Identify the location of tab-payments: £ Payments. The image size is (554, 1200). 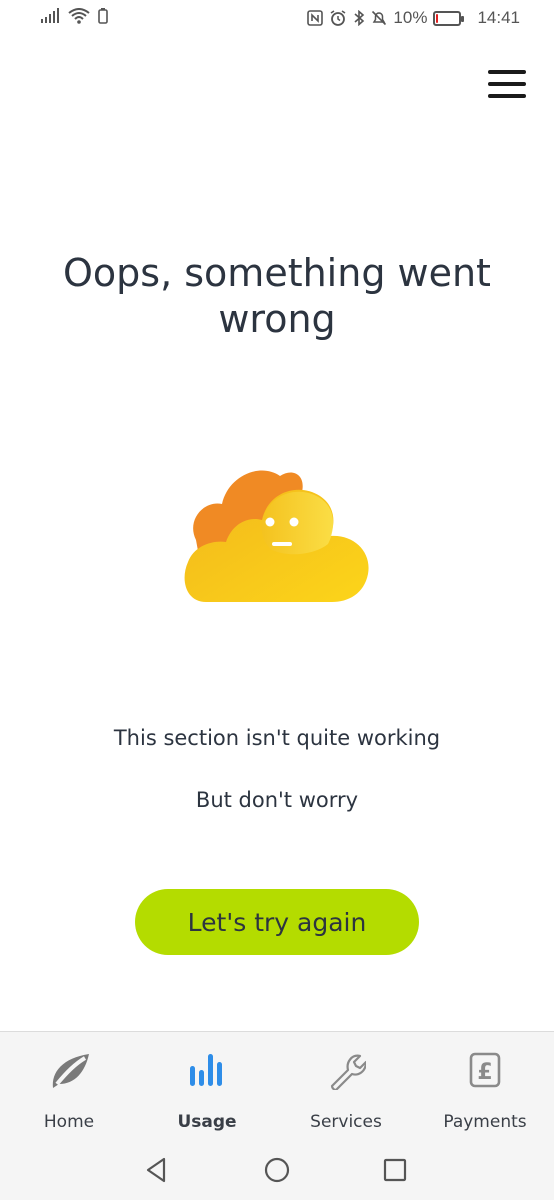
(485, 1087).